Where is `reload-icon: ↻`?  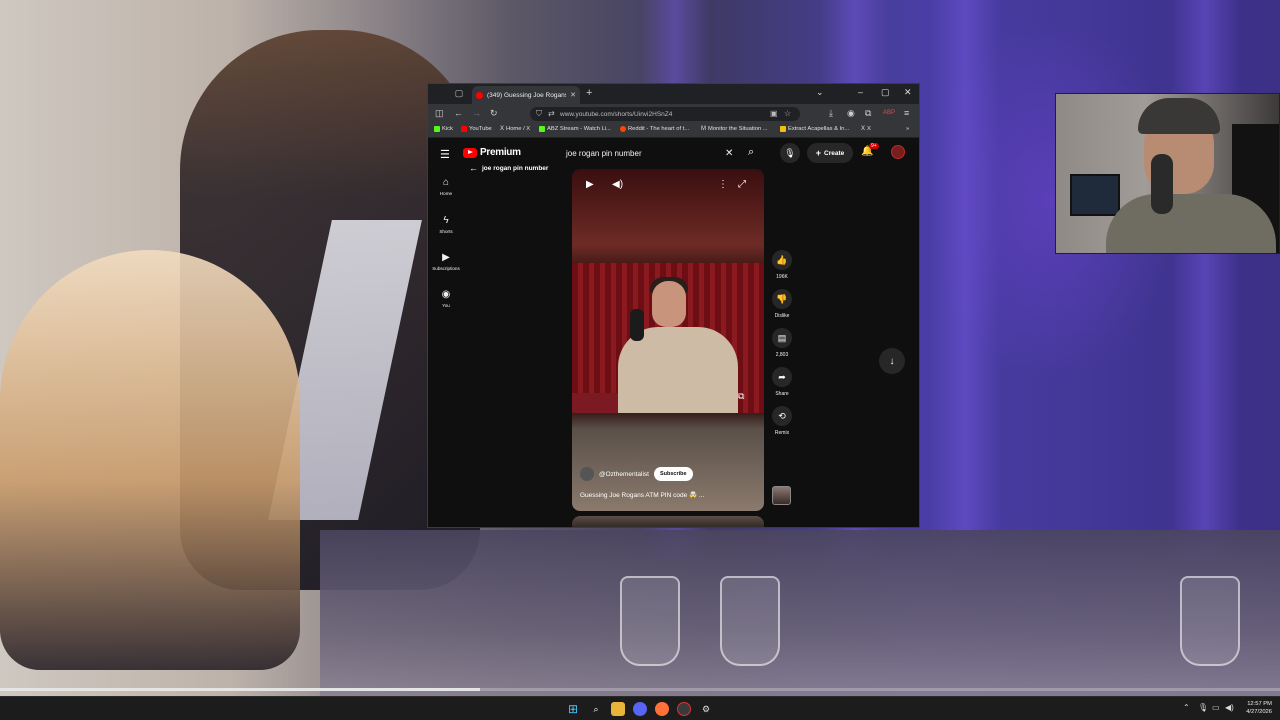
reload-icon: ↻ is located at coordinates (494, 113).